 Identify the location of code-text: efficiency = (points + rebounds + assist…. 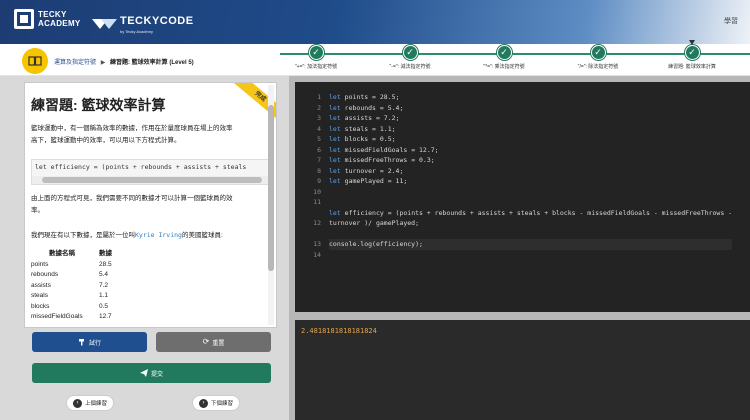
(536, 212).